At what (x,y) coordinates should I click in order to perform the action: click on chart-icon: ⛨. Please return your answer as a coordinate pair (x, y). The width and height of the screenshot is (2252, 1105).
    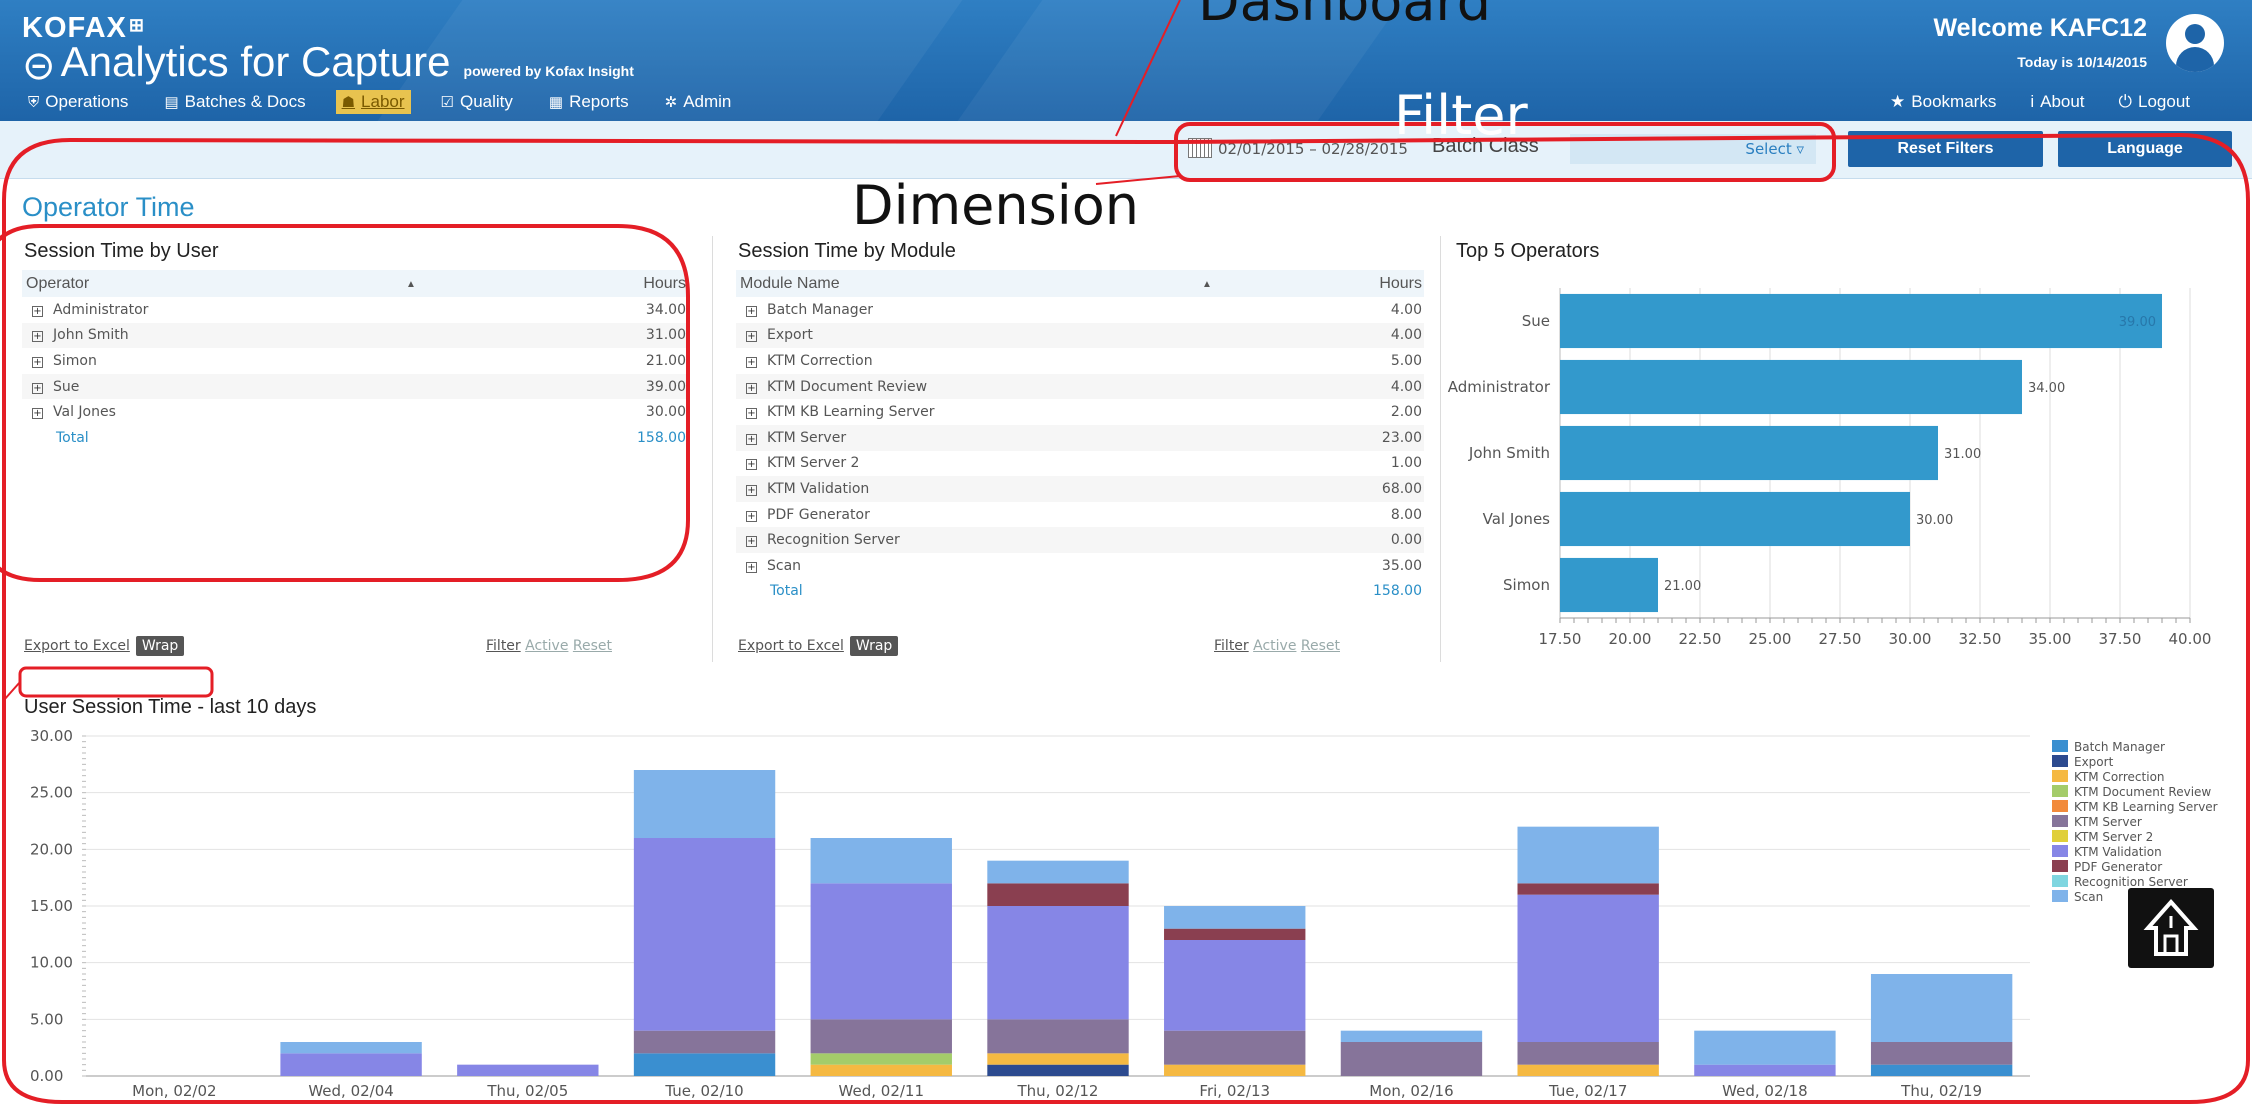
    Looking at the image, I should click on (34, 102).